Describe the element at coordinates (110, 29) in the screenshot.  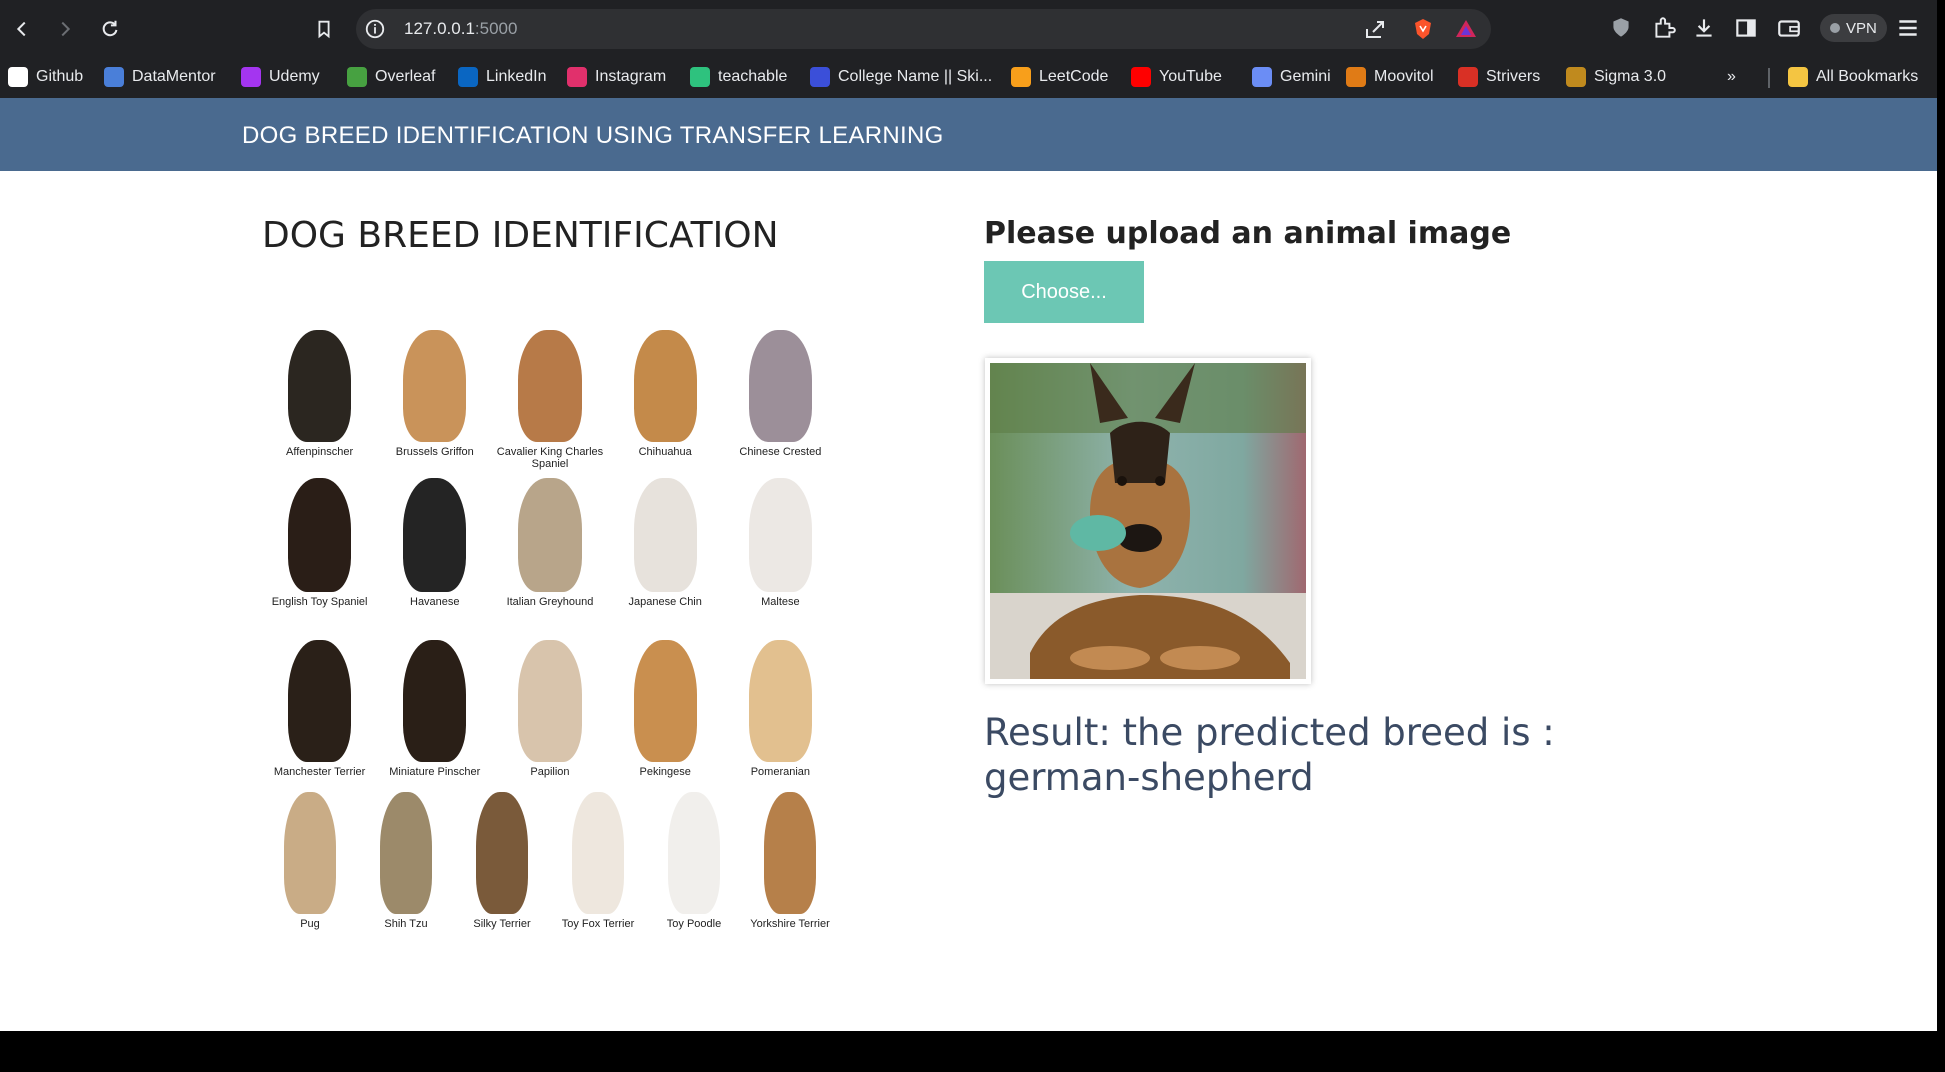
I see `reload-icon` at that location.